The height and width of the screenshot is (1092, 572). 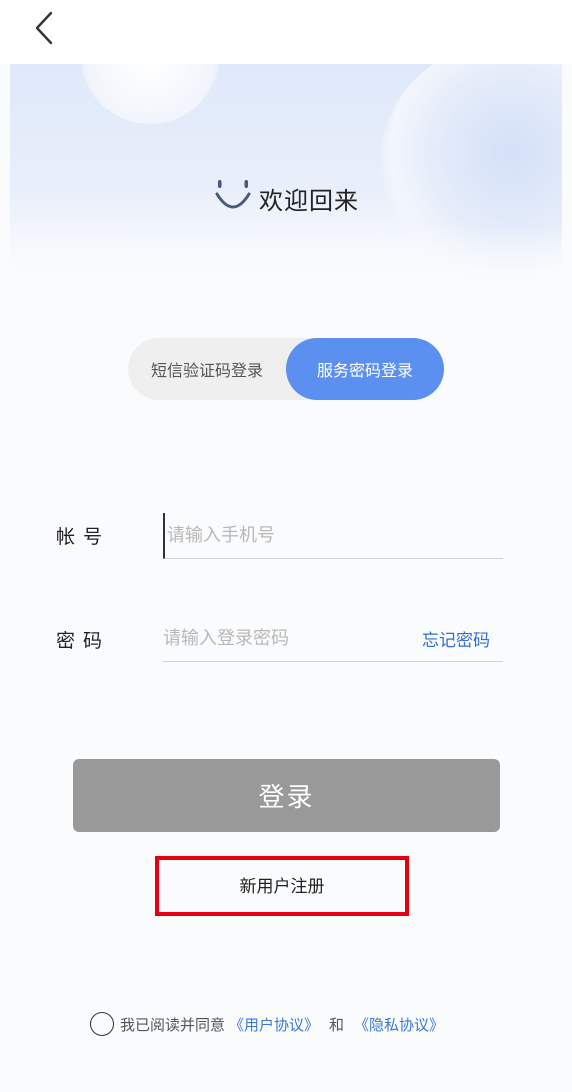 What do you see at coordinates (365, 369) in the screenshot?
I see `tab-password-login: 服务密码登录` at bounding box center [365, 369].